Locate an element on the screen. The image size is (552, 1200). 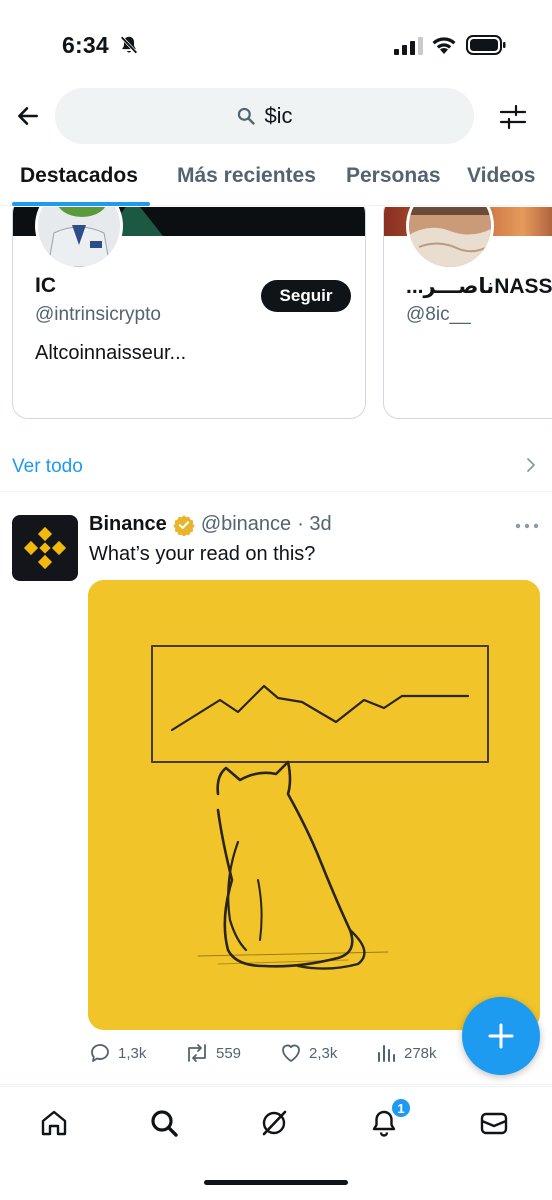
nav-search is located at coordinates (164, 1123).